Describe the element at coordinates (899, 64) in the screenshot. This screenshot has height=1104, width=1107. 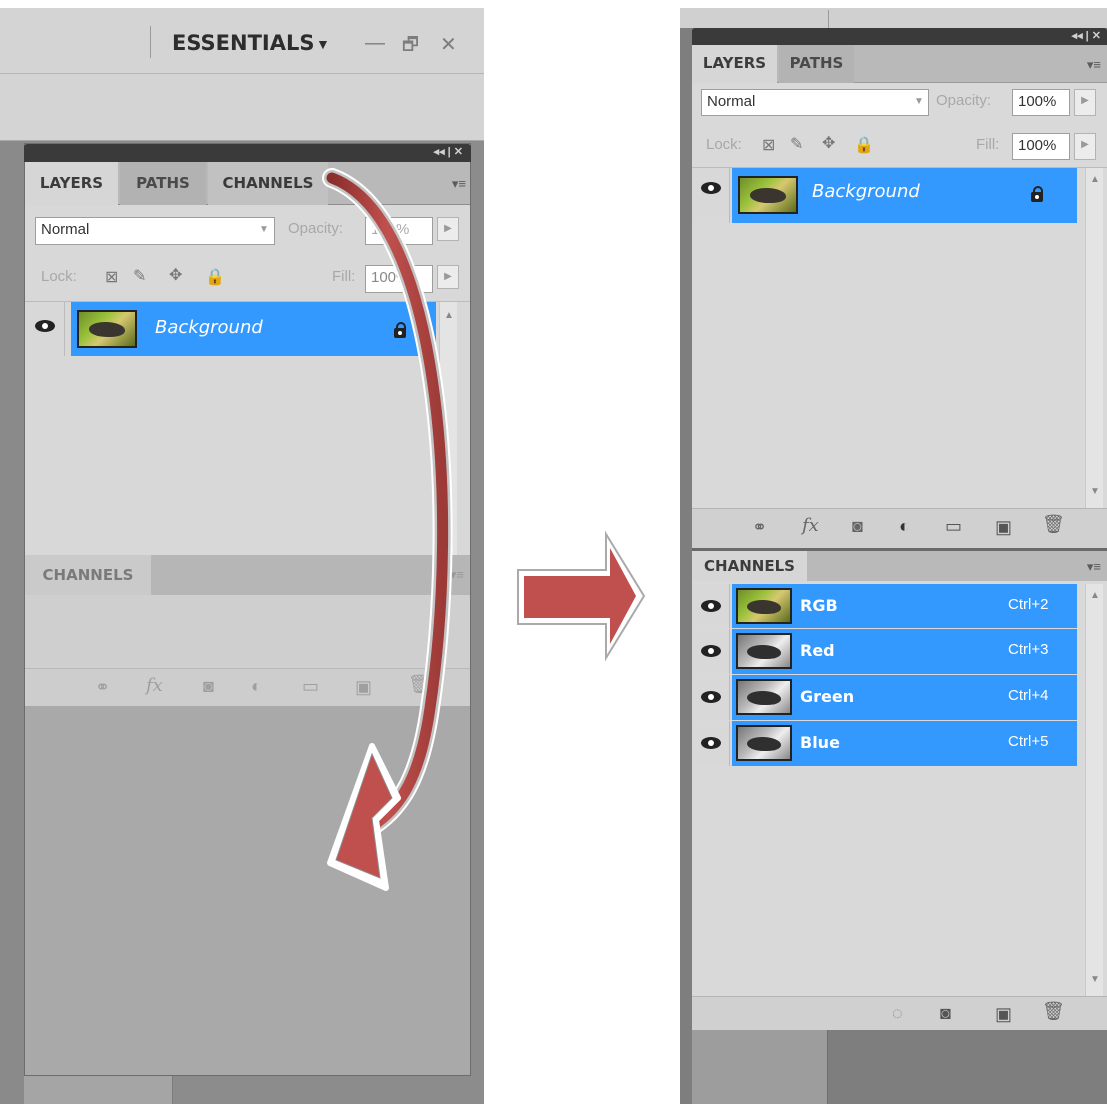
I see `panel-tab-row: LAYERS PATHS ▾≡` at that location.